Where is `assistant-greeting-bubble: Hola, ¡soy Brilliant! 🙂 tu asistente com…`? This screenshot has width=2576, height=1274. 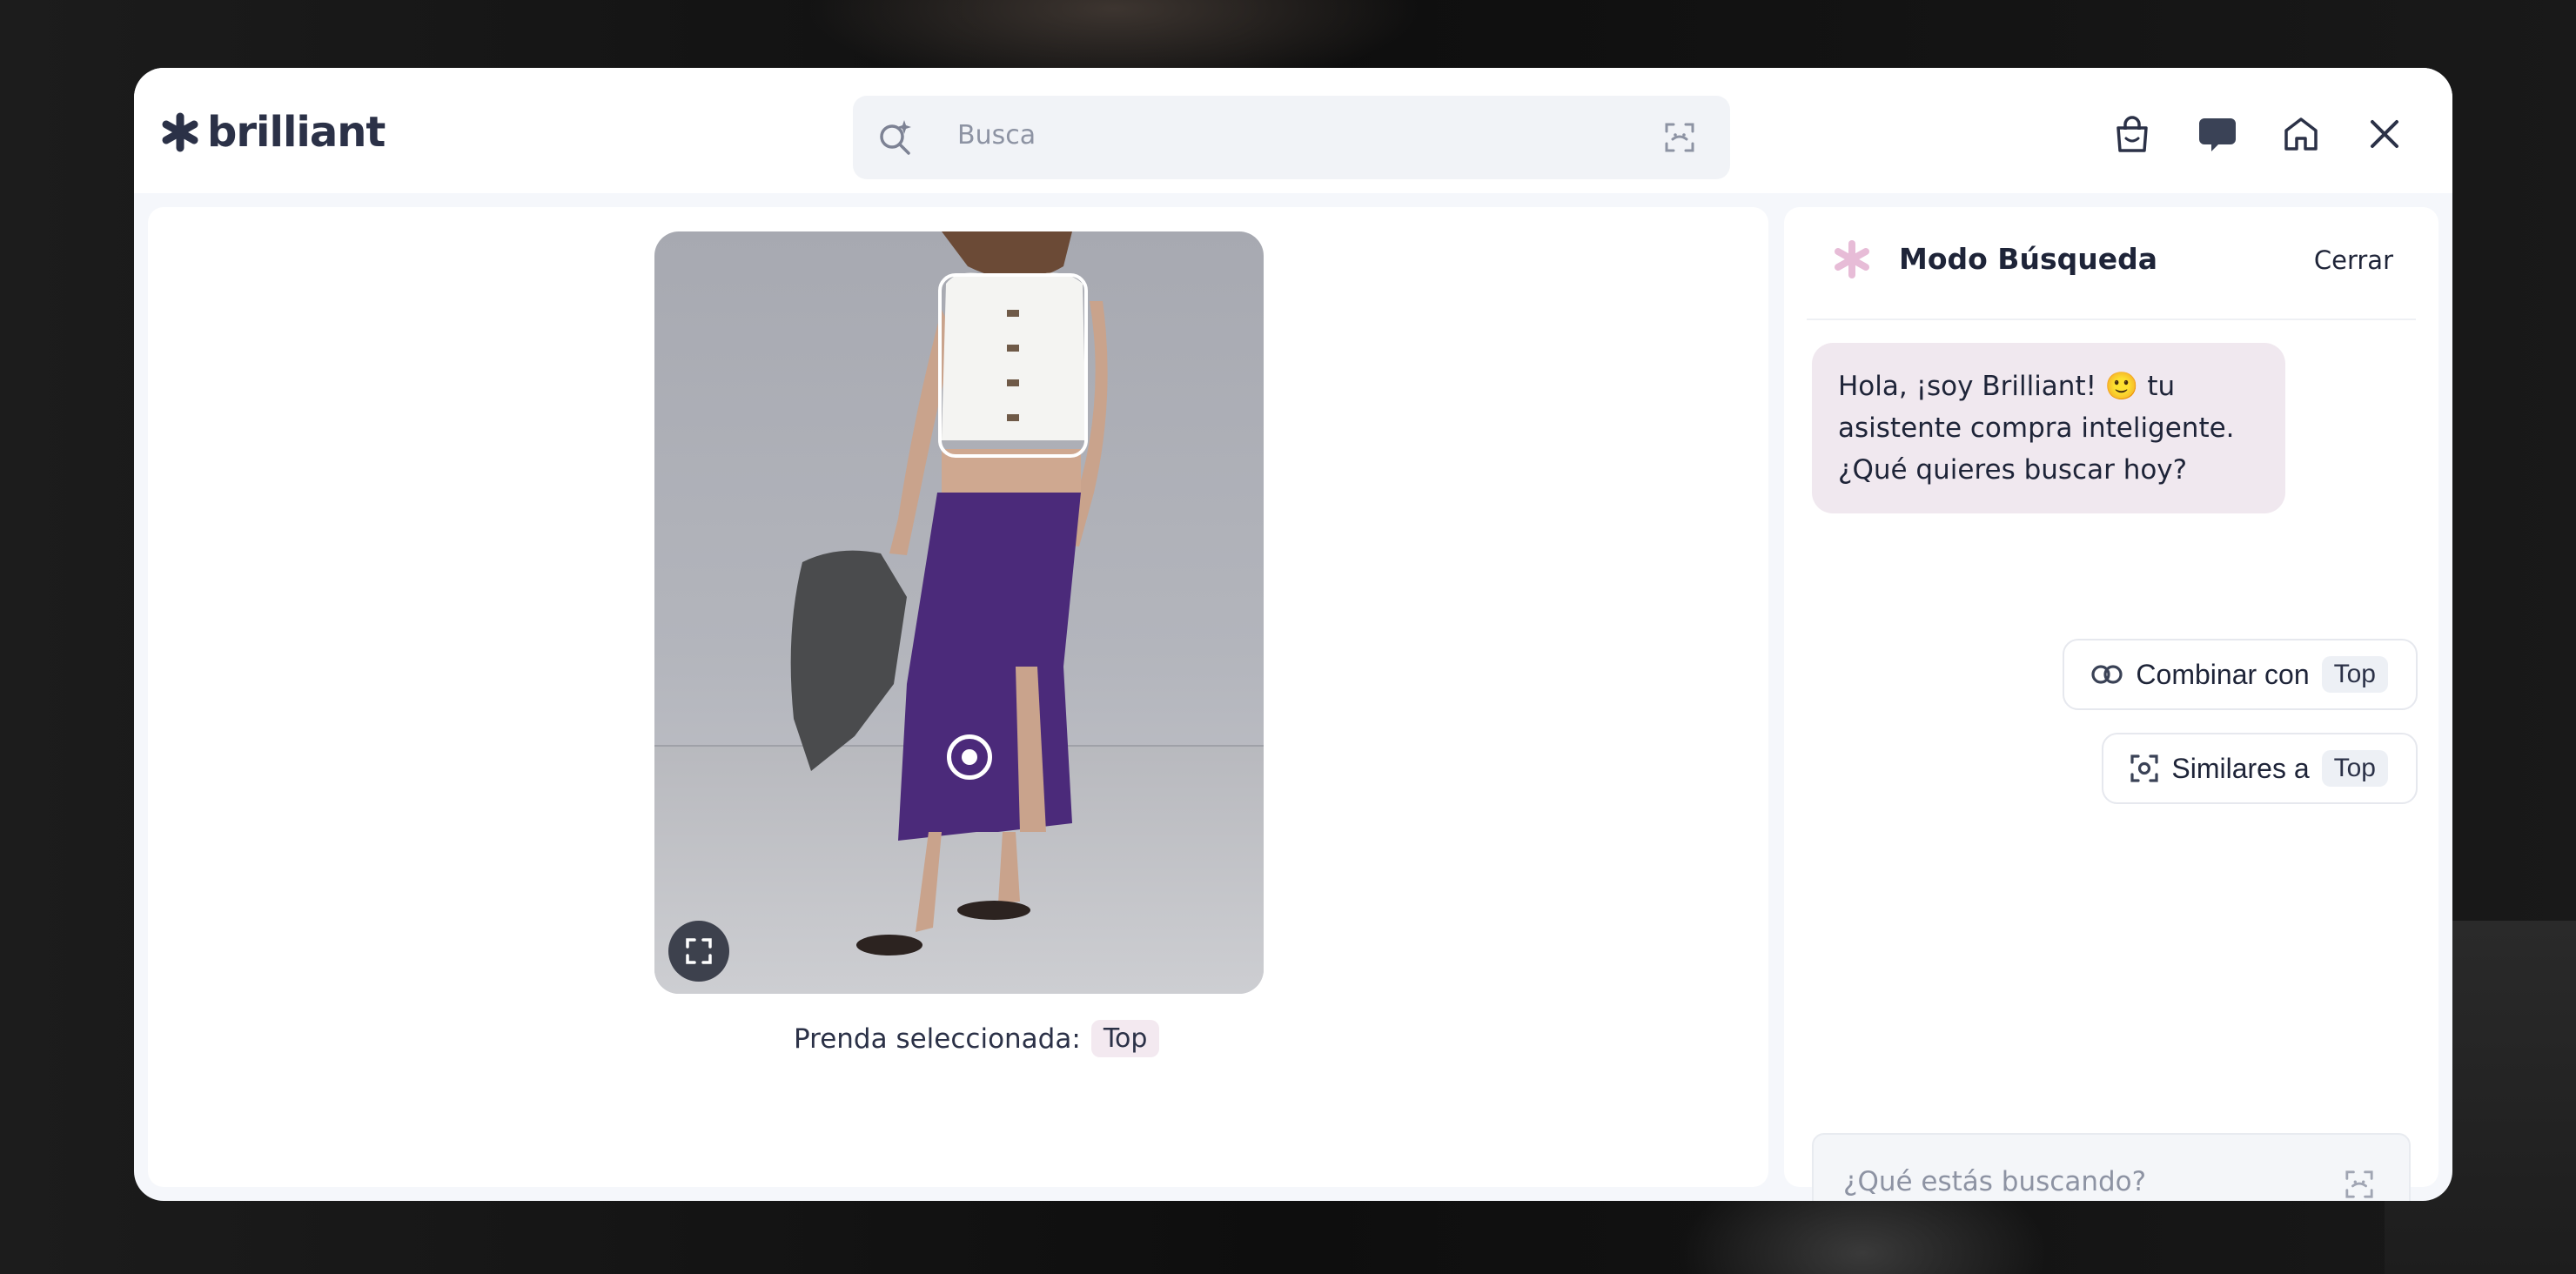 assistant-greeting-bubble: Hola, ¡soy Brilliant! 🙂 tu asistente com… is located at coordinates (2048, 428).